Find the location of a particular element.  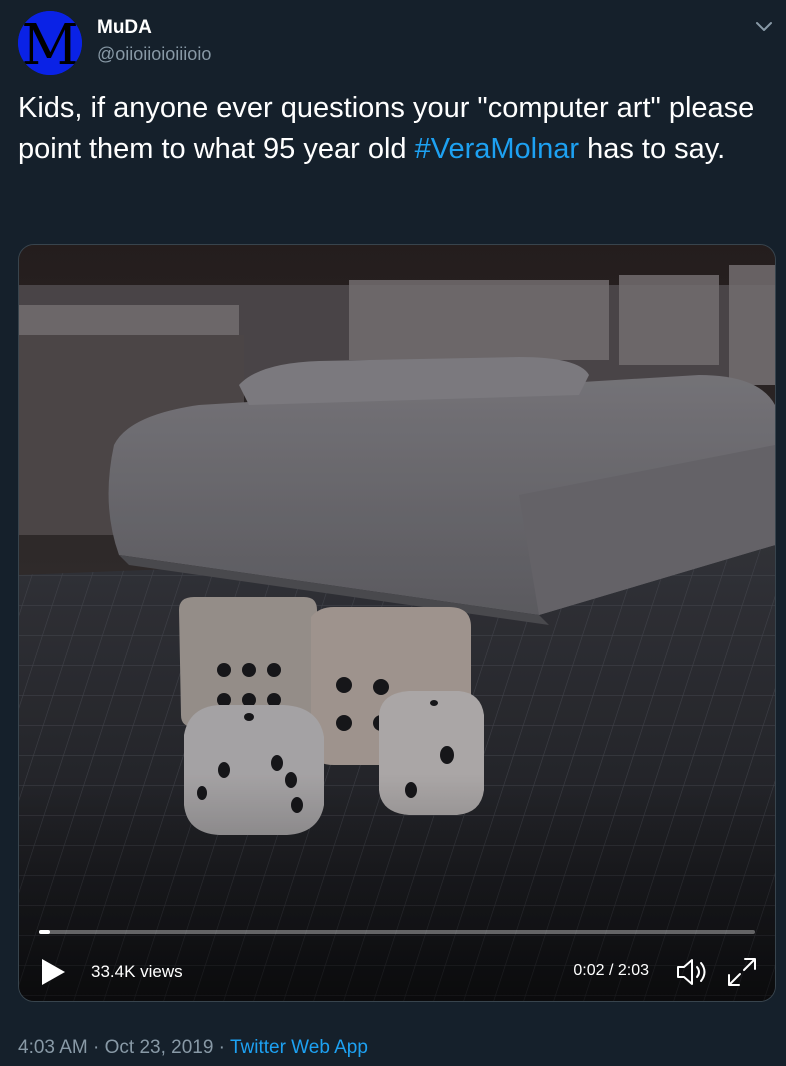

tweet-text-end: has to say. is located at coordinates (652, 149).